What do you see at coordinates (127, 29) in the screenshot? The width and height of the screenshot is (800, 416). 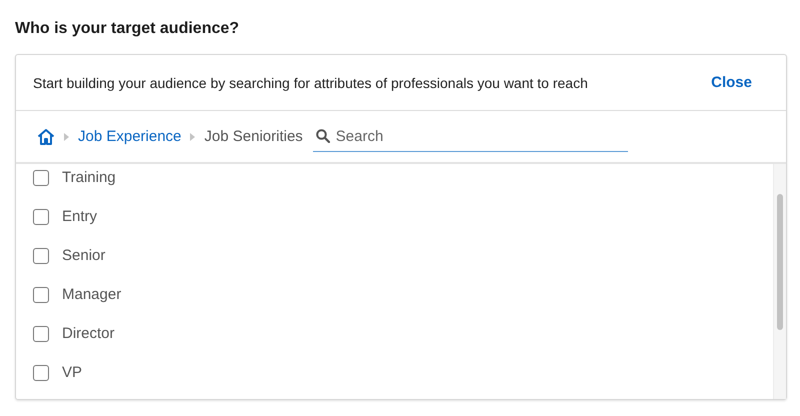 I see `page-heading: Who is your target audience?` at bounding box center [127, 29].